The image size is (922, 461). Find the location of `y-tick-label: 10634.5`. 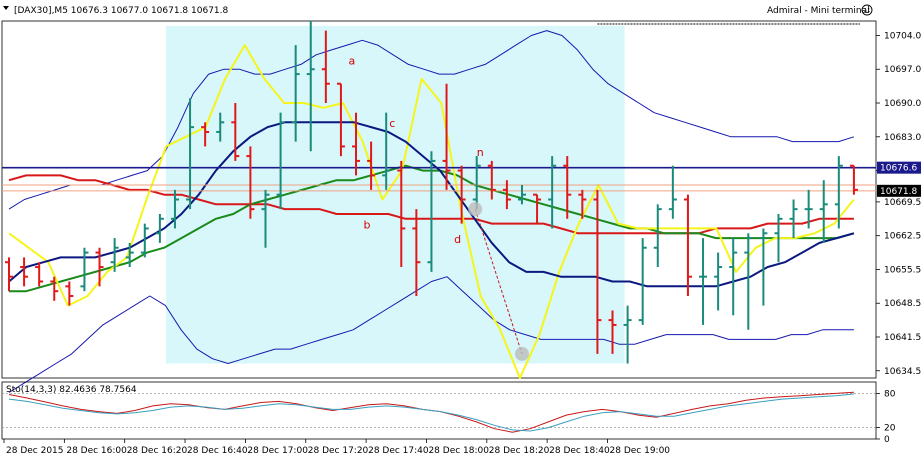

y-tick-label: 10634.5 is located at coordinates (902, 372).